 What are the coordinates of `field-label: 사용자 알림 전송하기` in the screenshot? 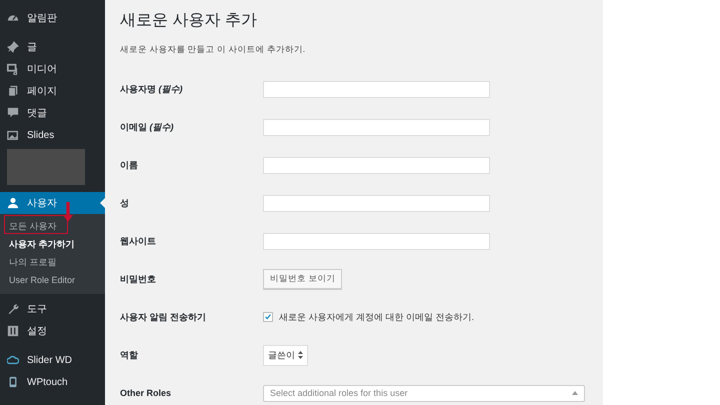 It's located at (164, 317).